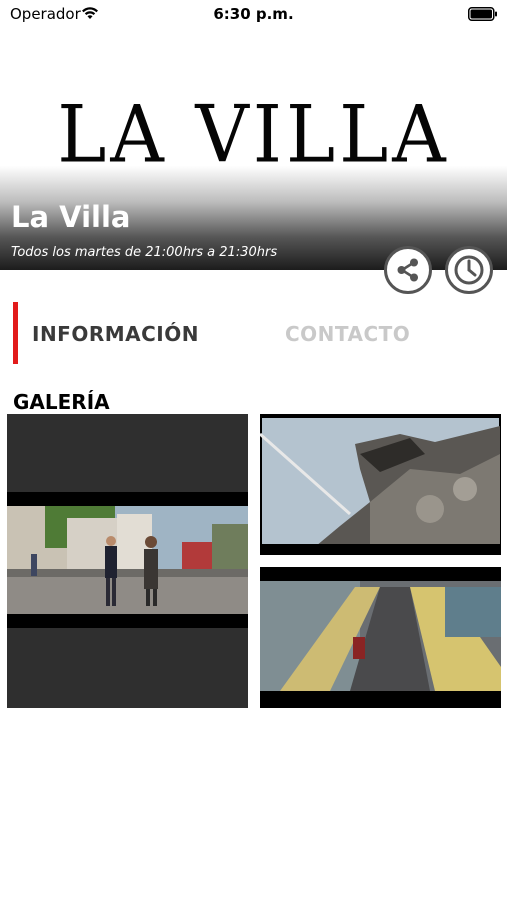 This screenshot has width=507, height=900. I want to click on share-icon, so click(407, 270).